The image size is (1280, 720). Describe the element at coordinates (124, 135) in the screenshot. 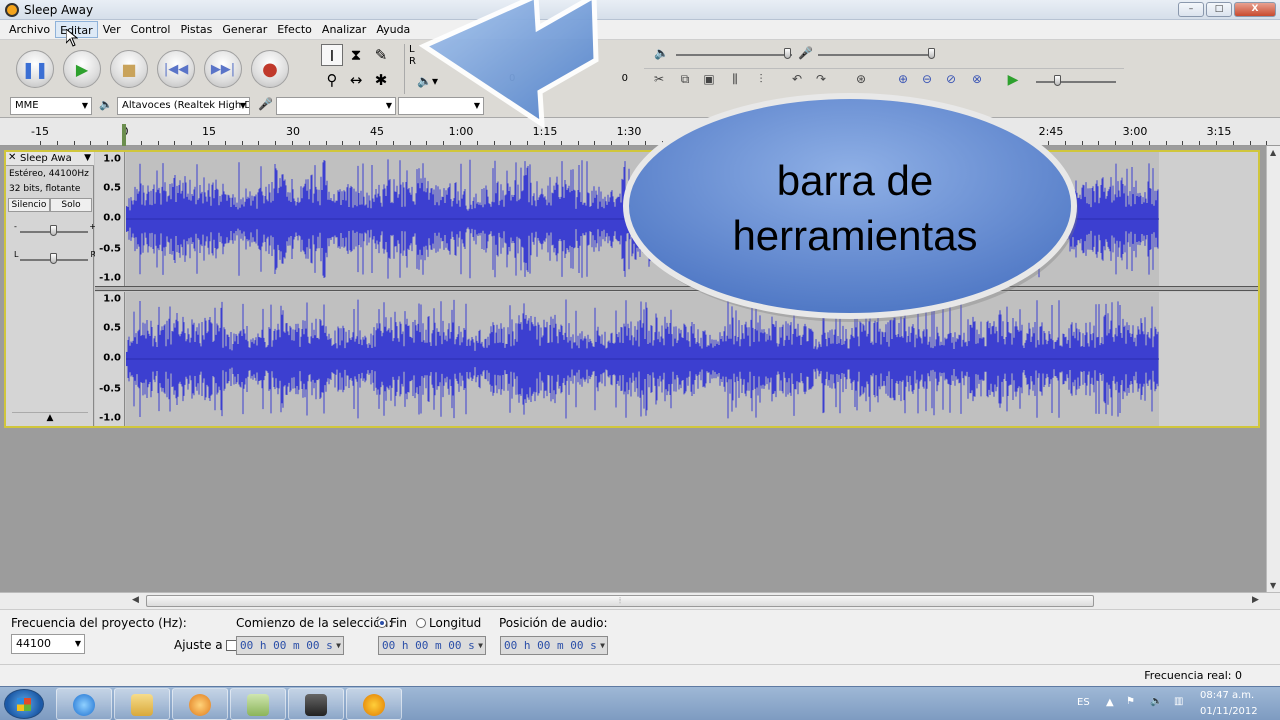

I see `playhead-marker` at that location.